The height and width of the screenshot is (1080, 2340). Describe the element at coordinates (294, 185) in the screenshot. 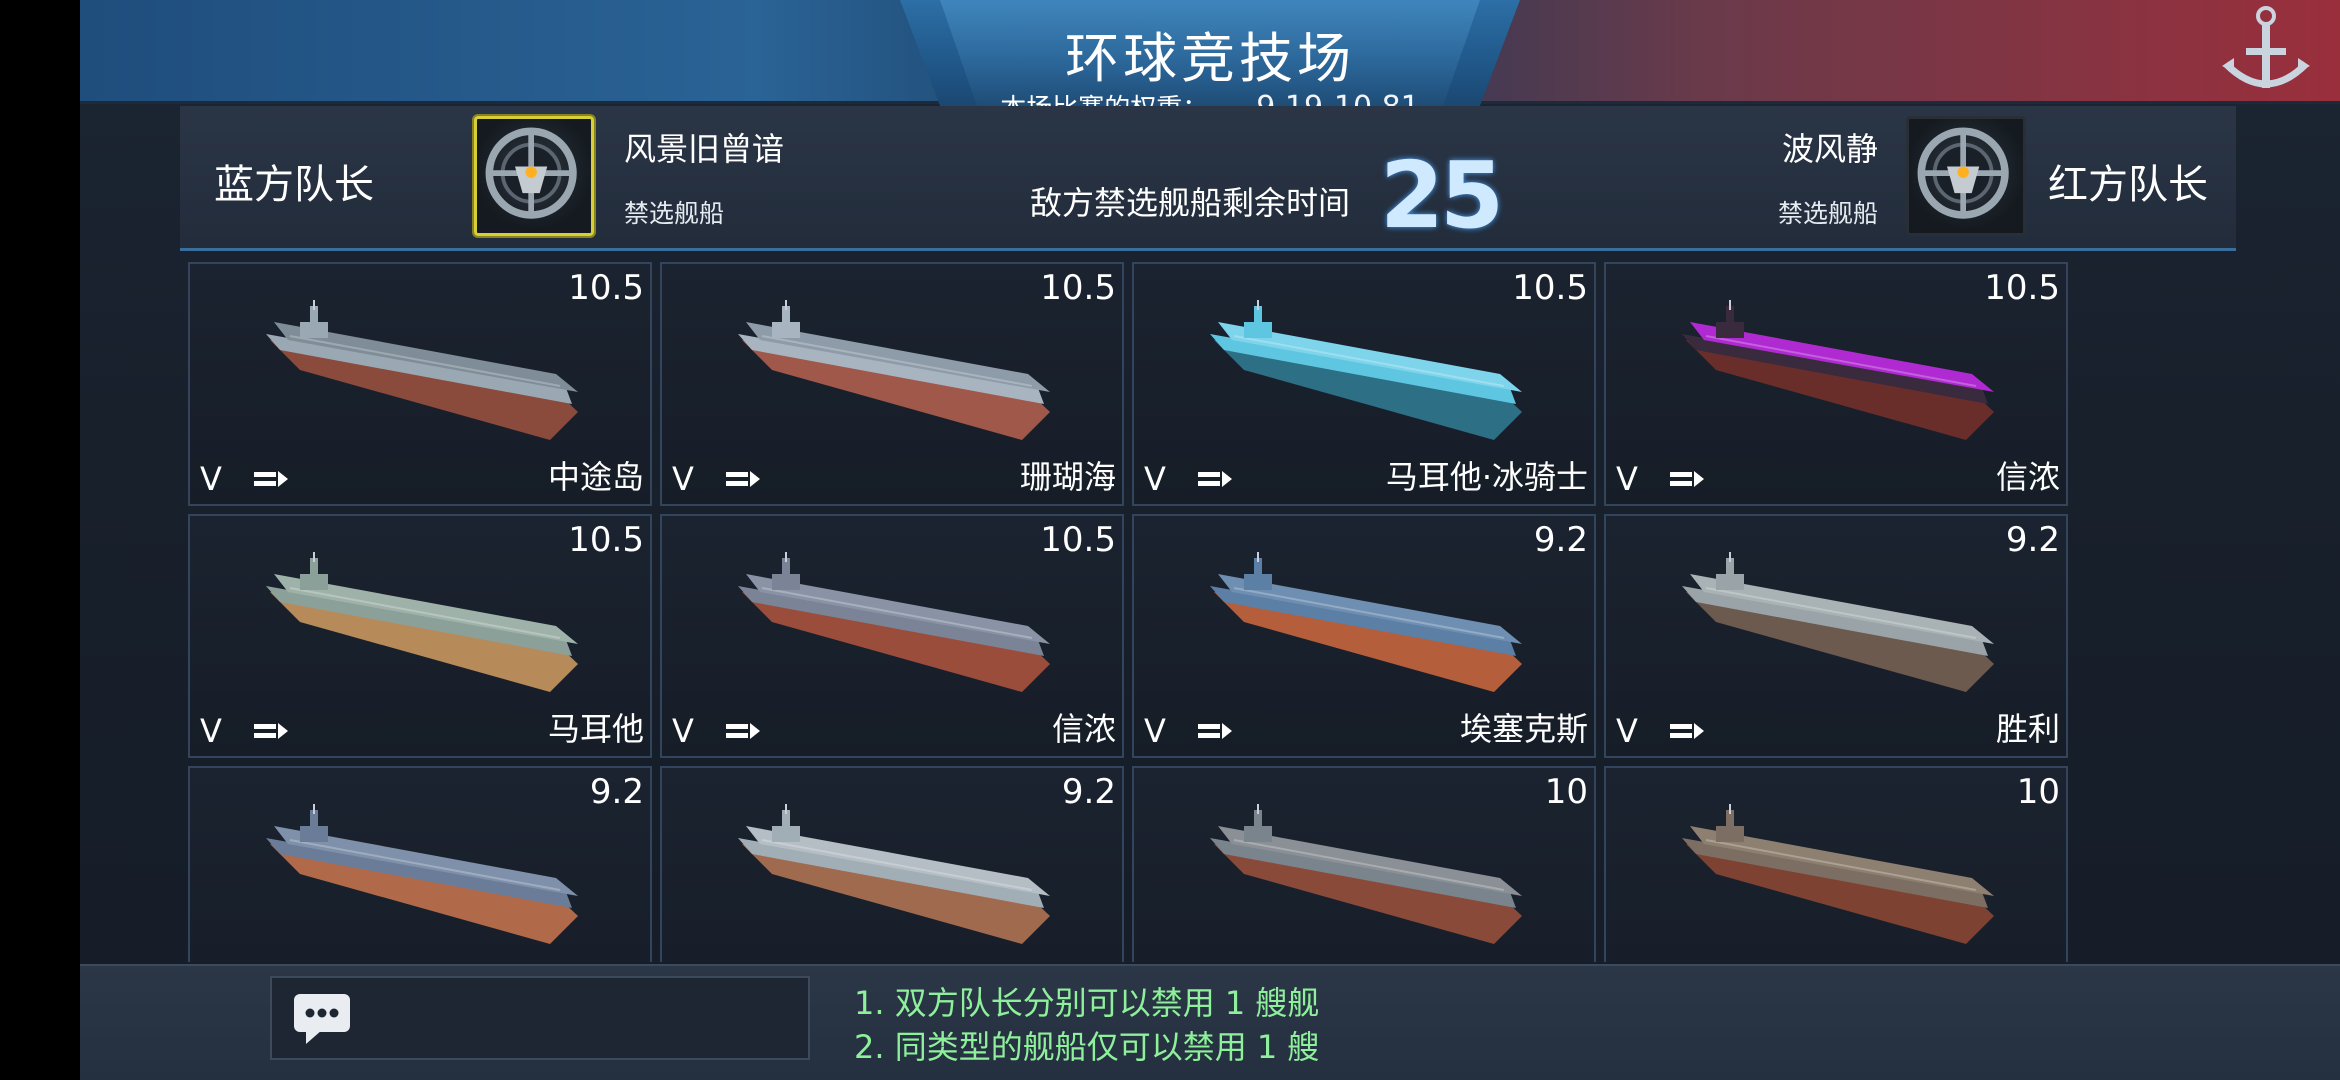

I see `blue-captain-label: 蓝方队长` at that location.